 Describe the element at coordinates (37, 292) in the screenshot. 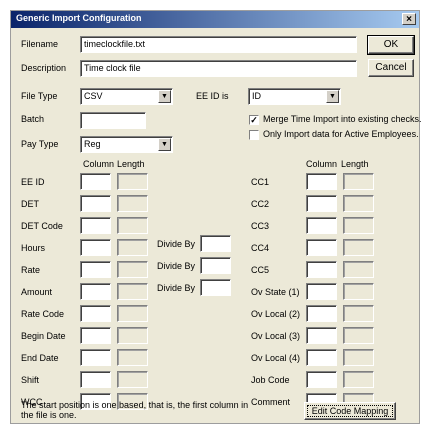

I see `left-row-label: Amount` at that location.